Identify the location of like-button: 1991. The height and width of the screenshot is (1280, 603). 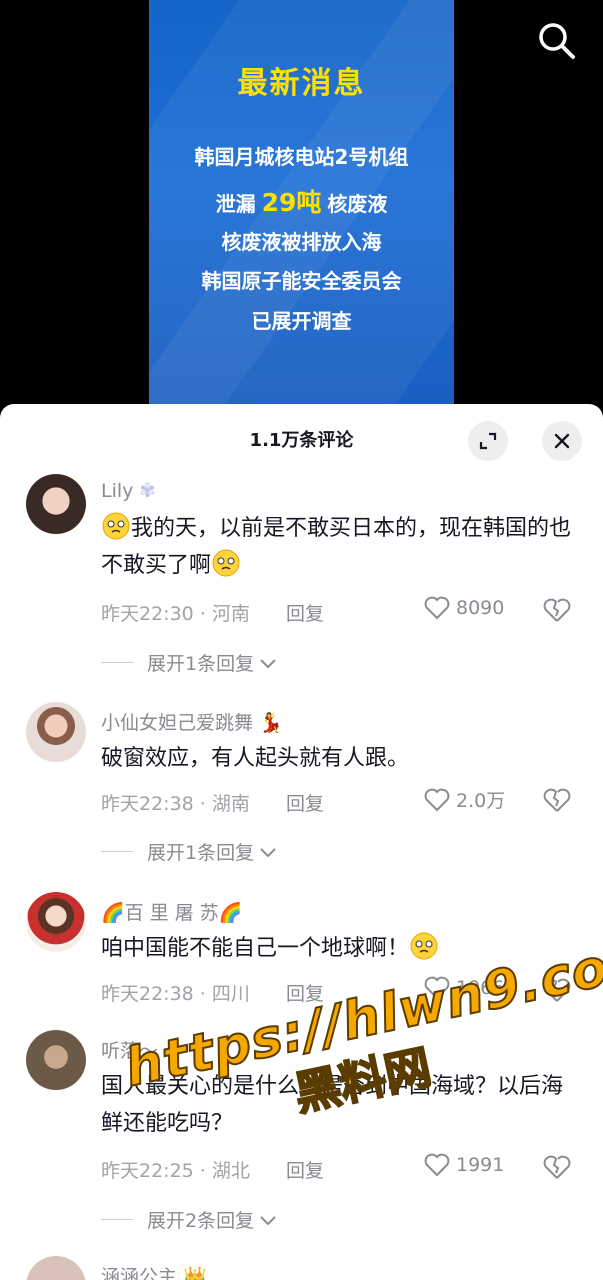
(464, 1165).